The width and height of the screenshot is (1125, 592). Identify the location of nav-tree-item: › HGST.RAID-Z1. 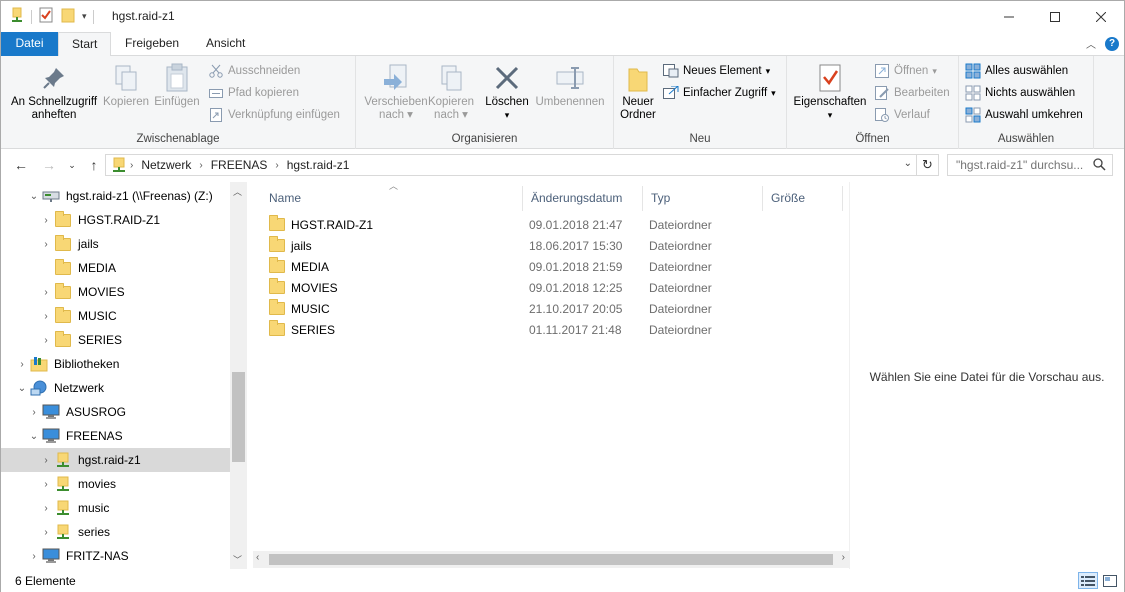
(115, 220).